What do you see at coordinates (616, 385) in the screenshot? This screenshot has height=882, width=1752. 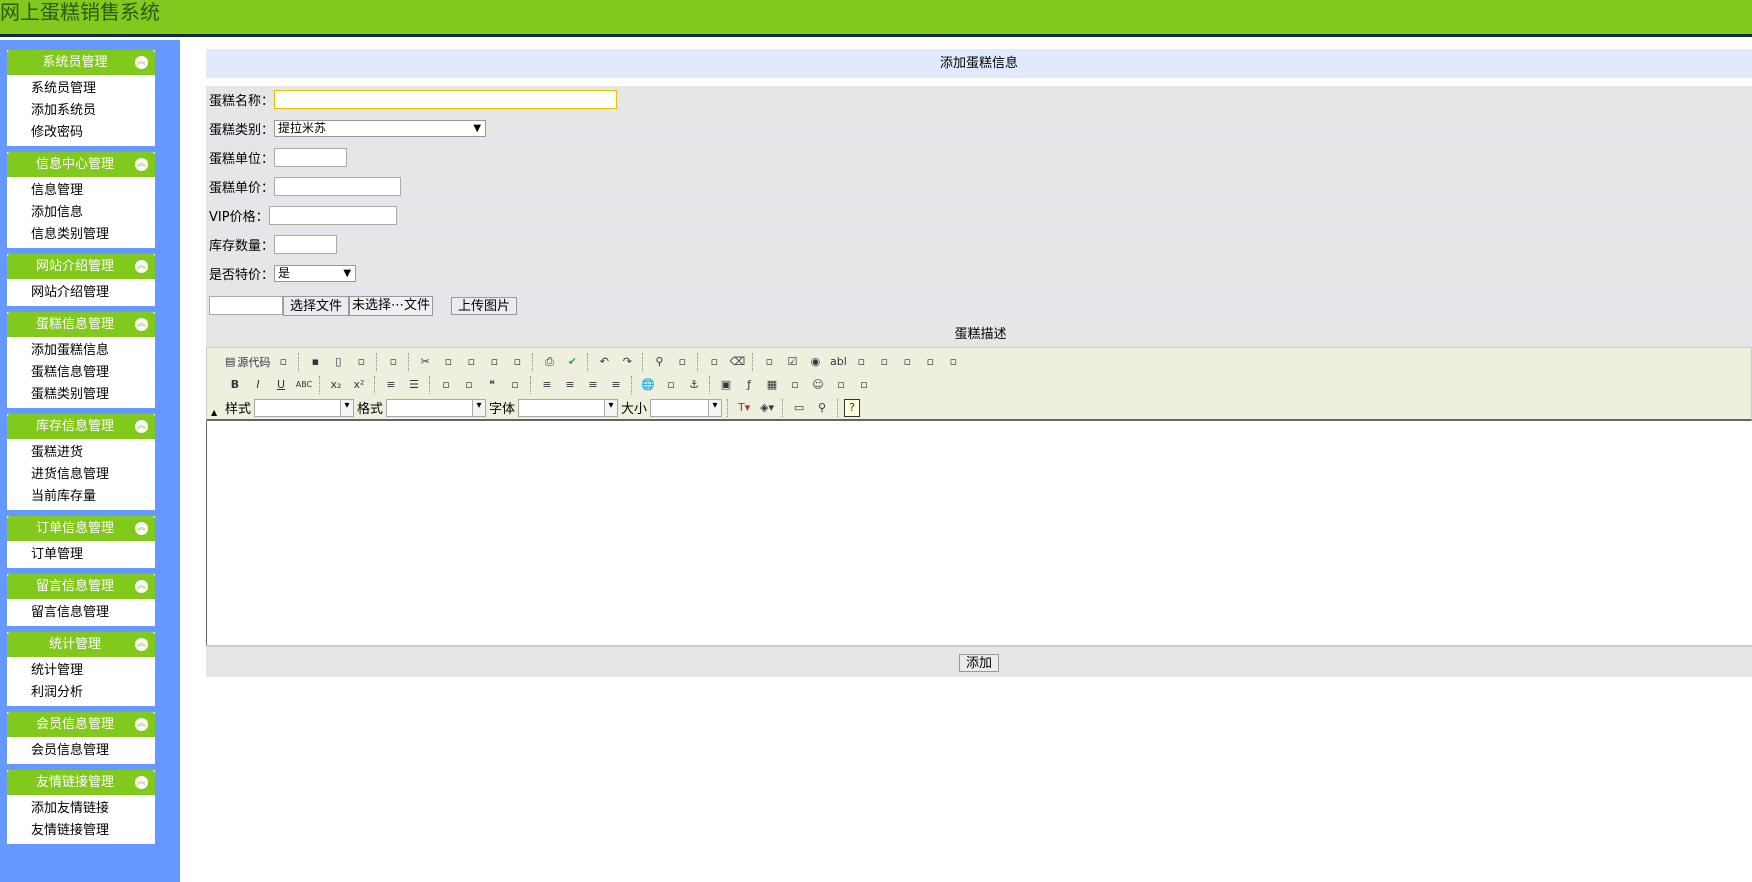 I see `justify-icon: ≡` at bounding box center [616, 385].